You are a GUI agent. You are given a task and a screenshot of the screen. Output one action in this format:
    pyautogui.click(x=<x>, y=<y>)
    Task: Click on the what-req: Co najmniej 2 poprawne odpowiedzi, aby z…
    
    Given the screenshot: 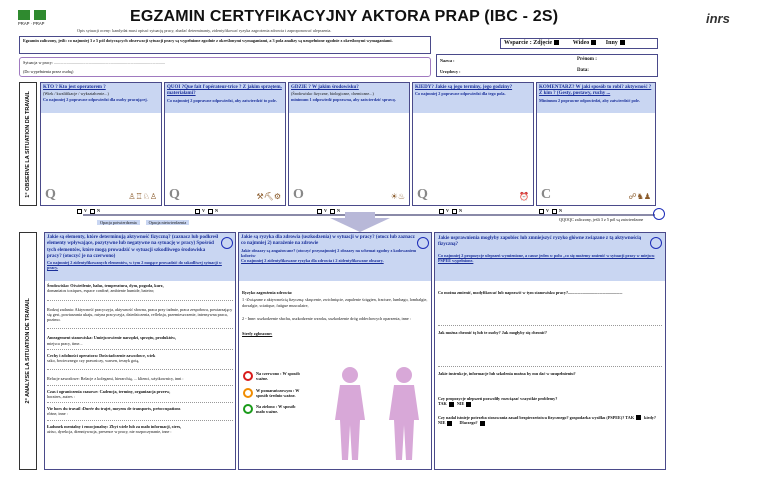 What is the action you would take?
    pyautogui.click(x=222, y=100)
    